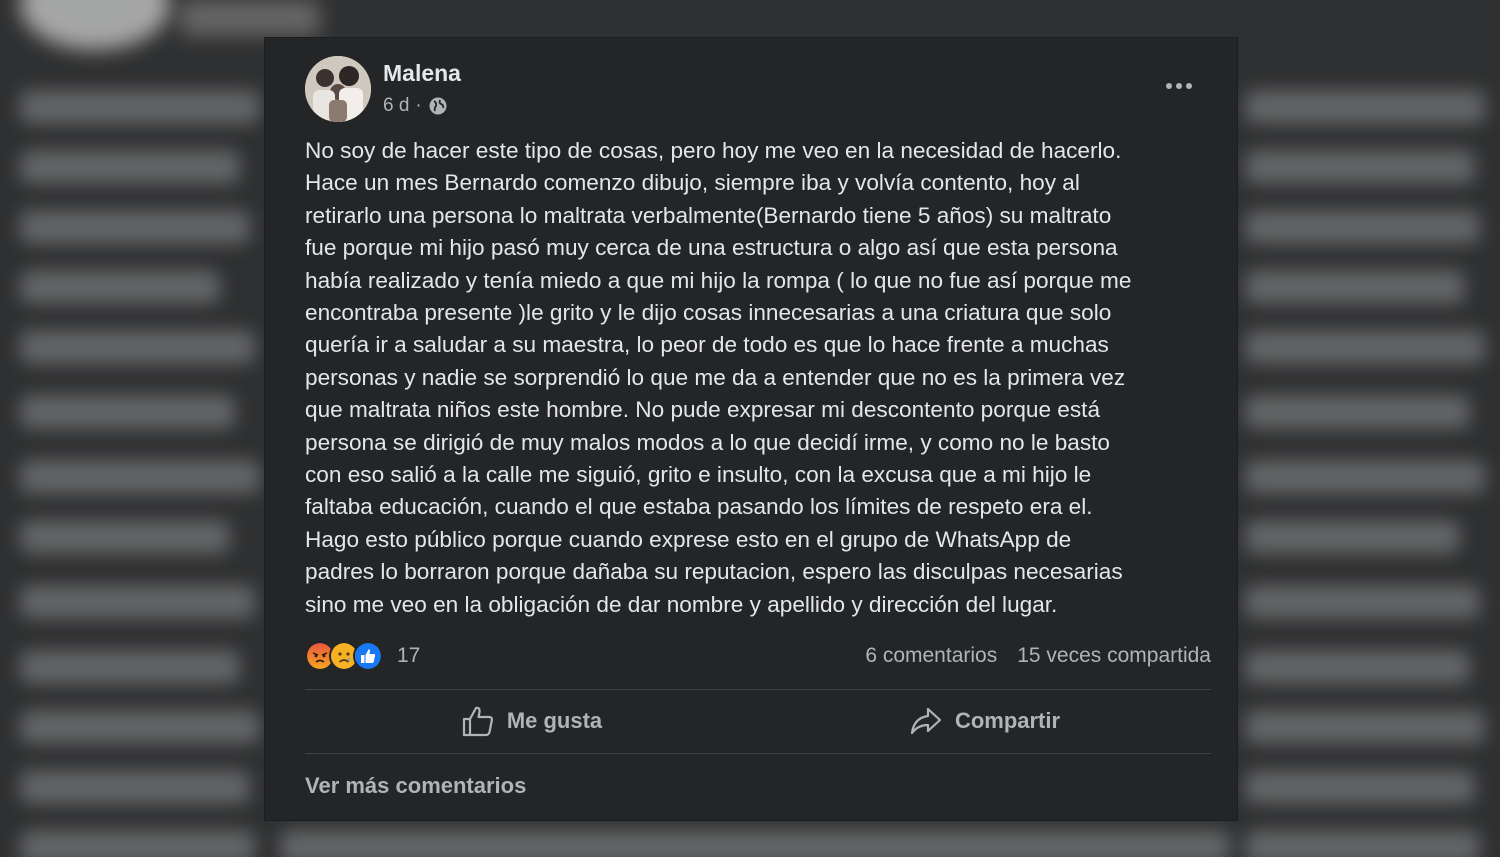 This screenshot has height=857, width=1500. Describe the element at coordinates (438, 106) in the screenshot. I see `globe-icon` at that location.